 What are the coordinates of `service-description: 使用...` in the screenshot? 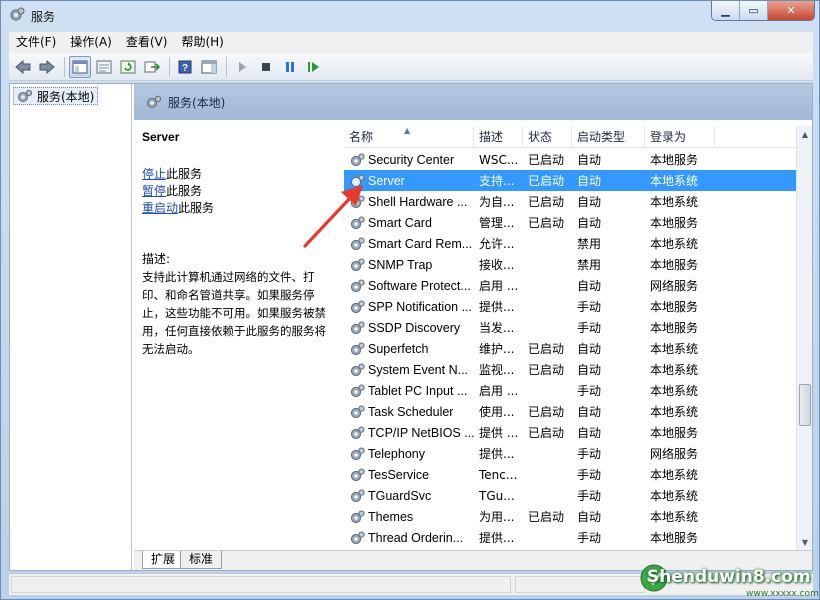 It's located at (497, 412).